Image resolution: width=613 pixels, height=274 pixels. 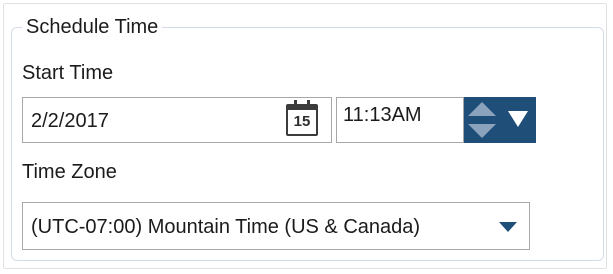 What do you see at coordinates (69, 172) in the screenshot?
I see `time-zone-label: Time Zone` at bounding box center [69, 172].